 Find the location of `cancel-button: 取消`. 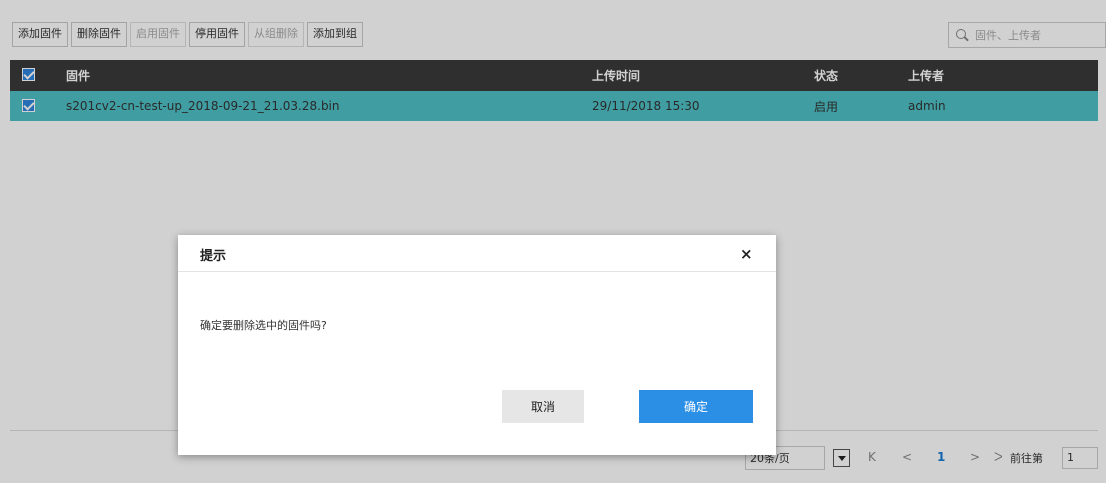

cancel-button: 取消 is located at coordinates (543, 406).